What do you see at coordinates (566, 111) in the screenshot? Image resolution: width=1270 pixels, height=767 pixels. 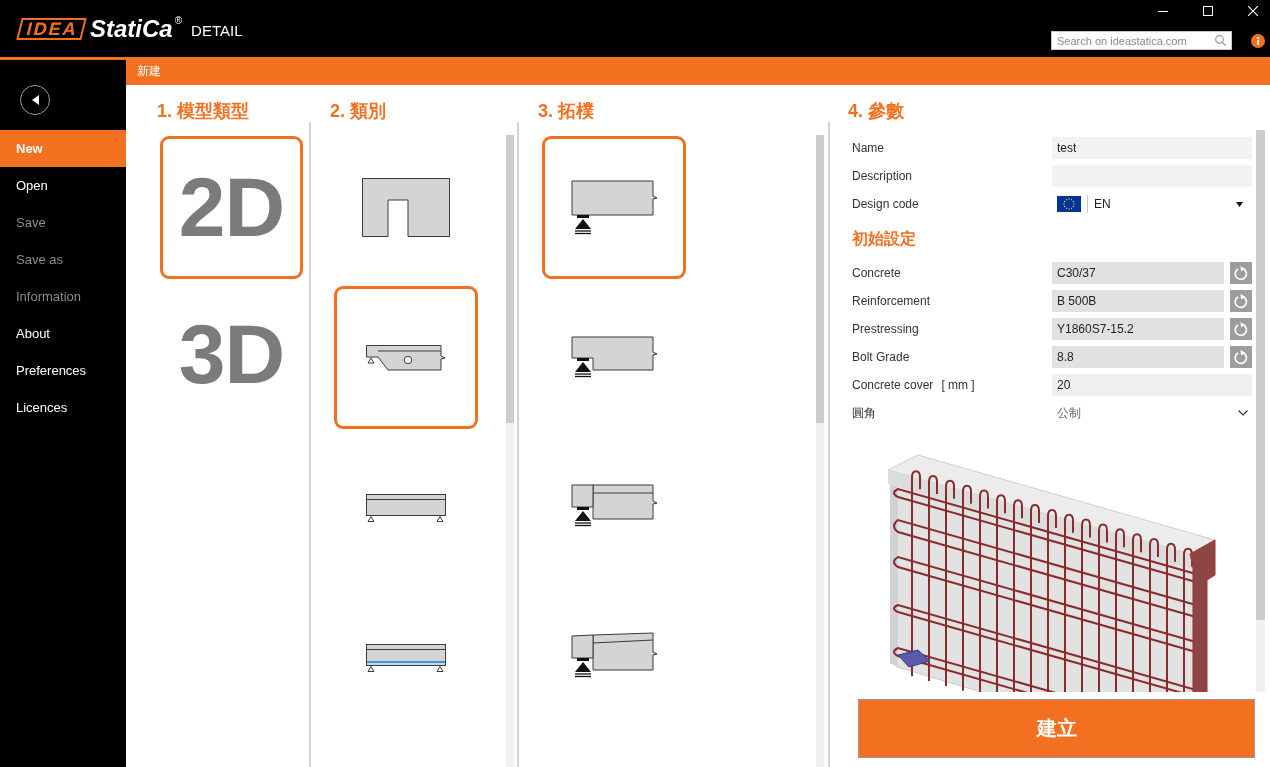 I see `section-heading: 3. 拓樸` at bounding box center [566, 111].